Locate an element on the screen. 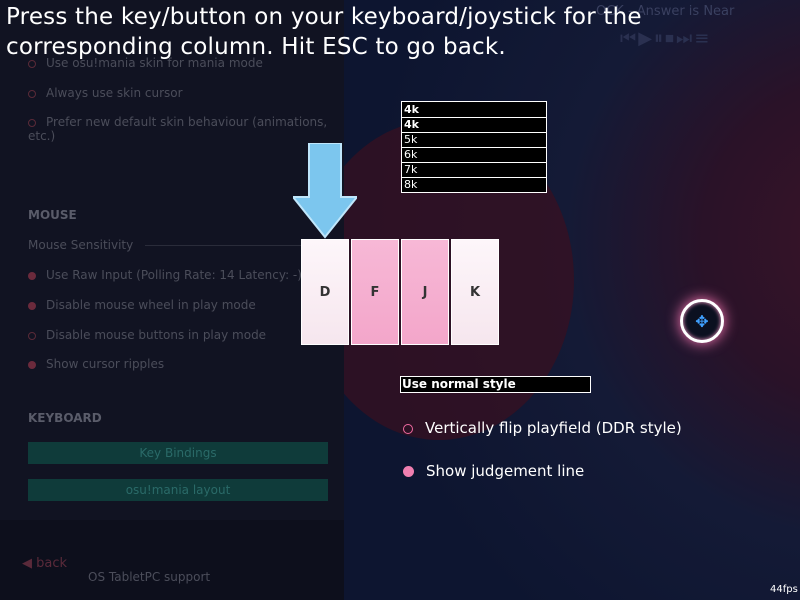  key-count-option: 8k is located at coordinates (474, 185).